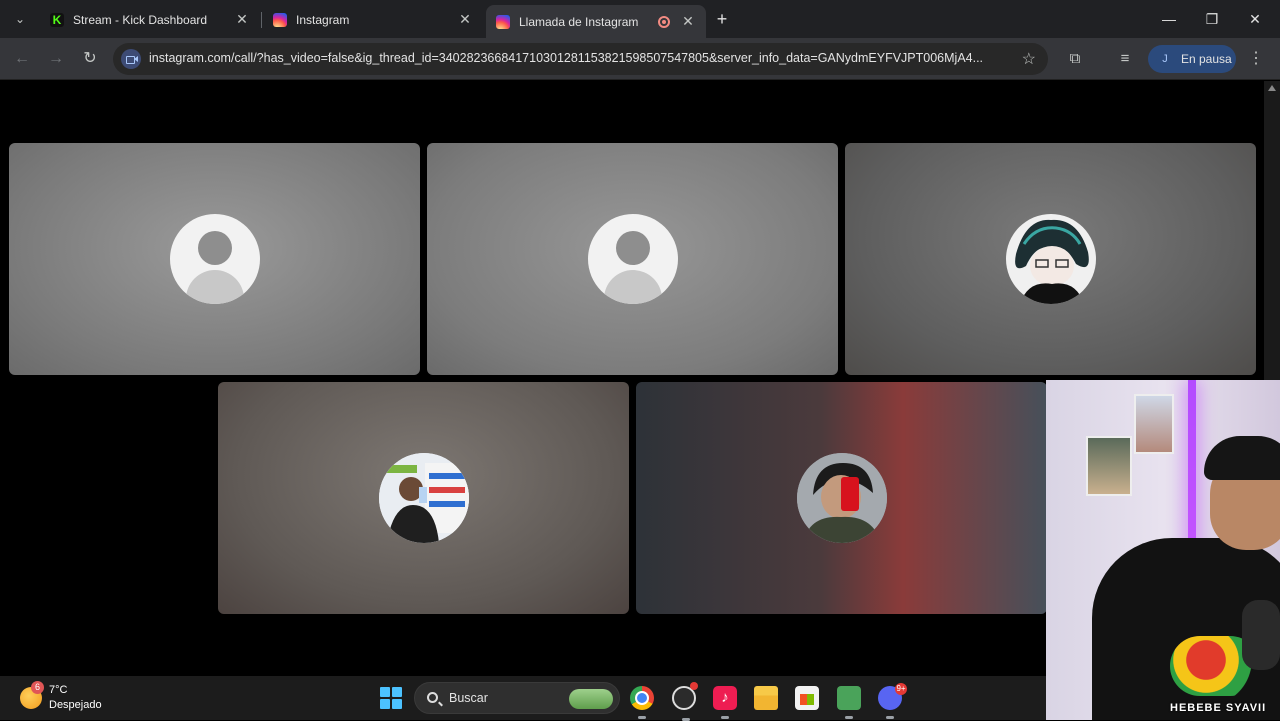  What do you see at coordinates (807, 698) in the screenshot?
I see `microsoft-store-icon` at bounding box center [807, 698].